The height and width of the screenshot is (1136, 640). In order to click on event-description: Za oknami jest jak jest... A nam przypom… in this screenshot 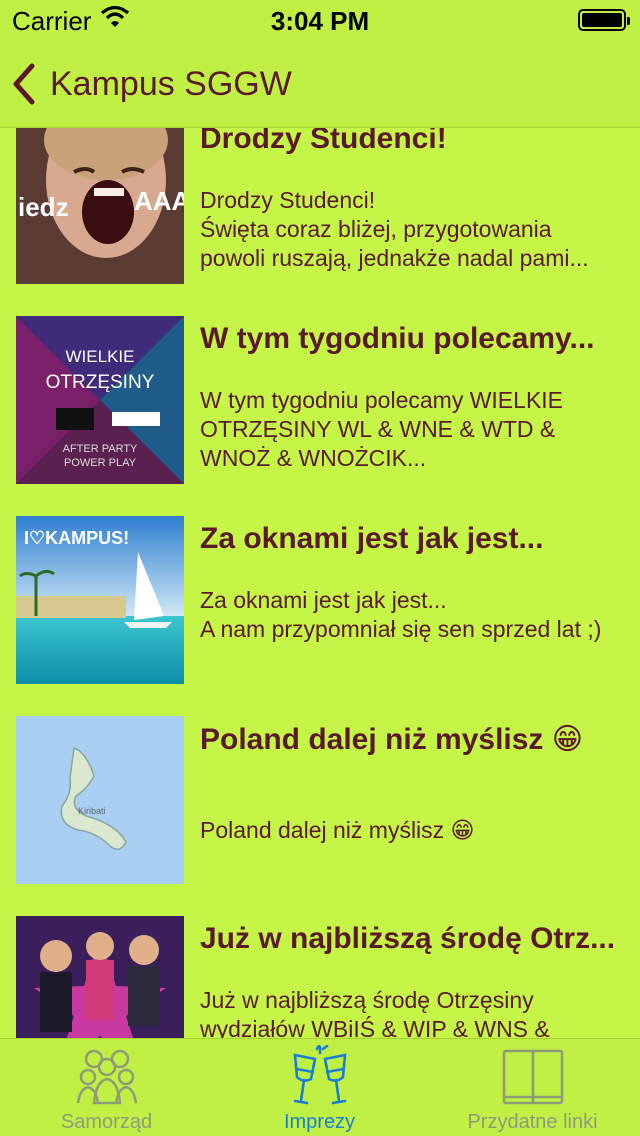, I will do `click(401, 614)`.